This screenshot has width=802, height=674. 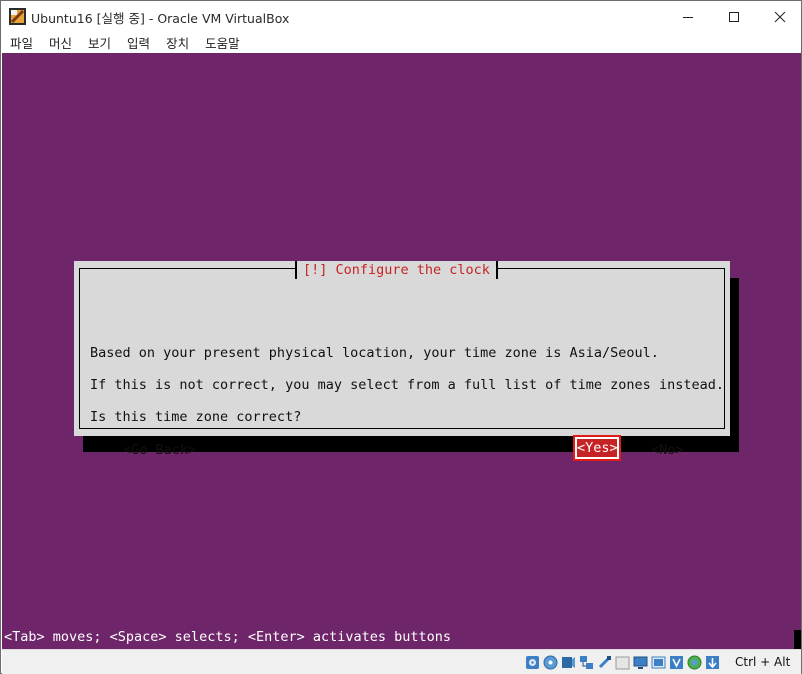 I want to click on network-icon, so click(x=586, y=662).